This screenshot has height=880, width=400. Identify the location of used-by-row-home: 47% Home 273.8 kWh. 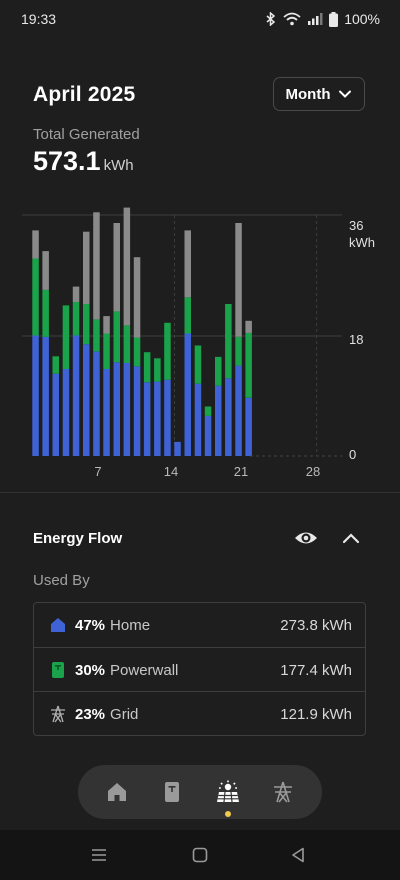
(199, 625).